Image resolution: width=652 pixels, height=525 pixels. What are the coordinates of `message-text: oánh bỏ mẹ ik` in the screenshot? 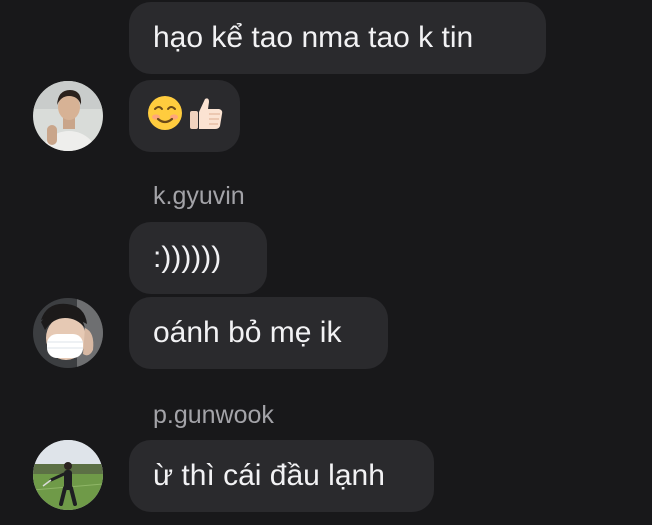 It's located at (247, 332).